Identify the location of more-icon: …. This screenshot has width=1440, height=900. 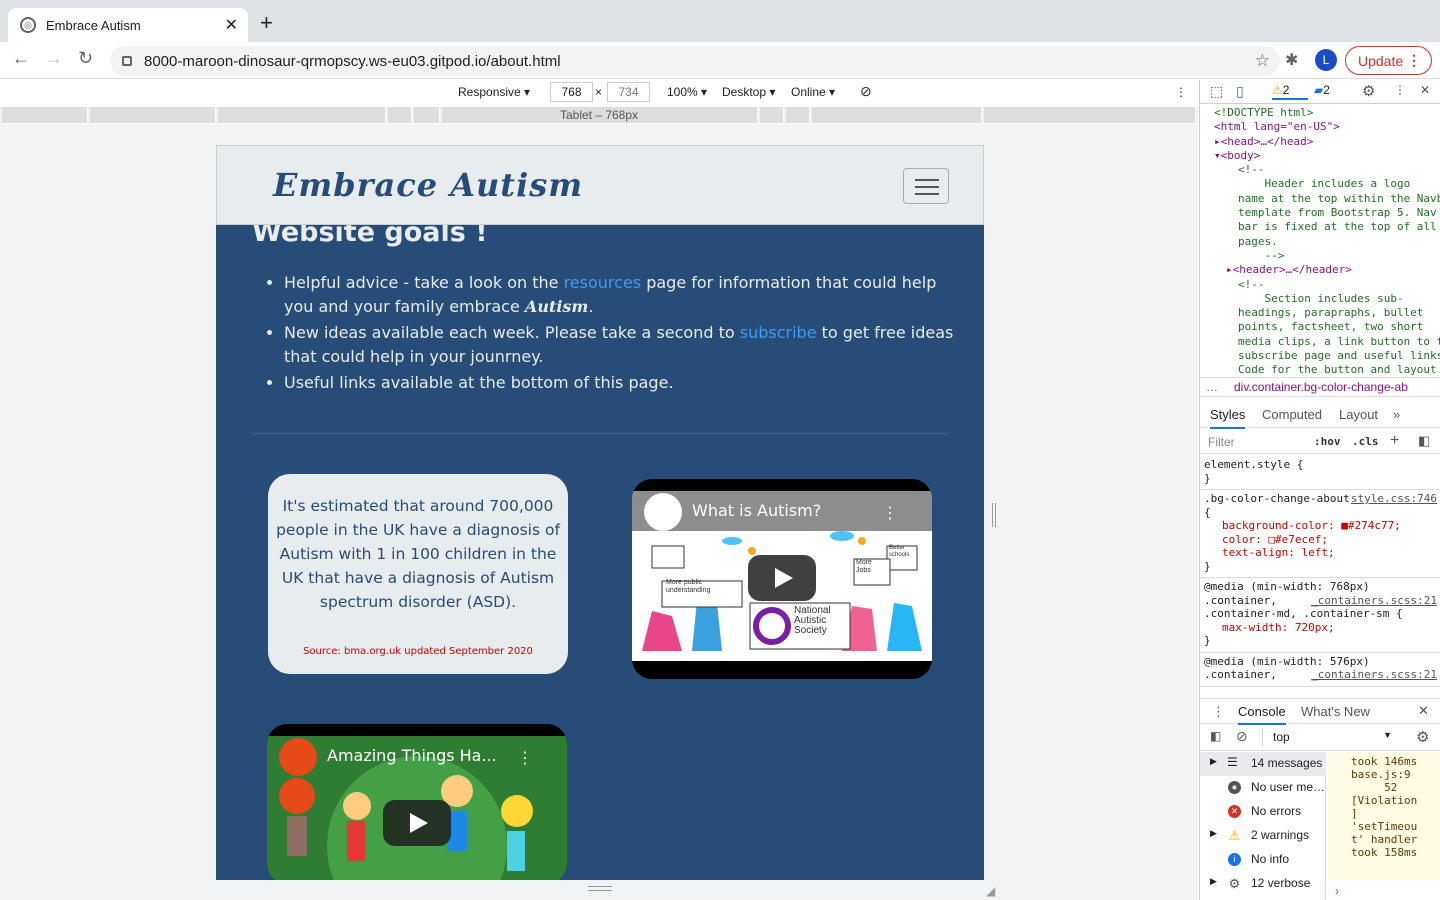
(1212, 387).